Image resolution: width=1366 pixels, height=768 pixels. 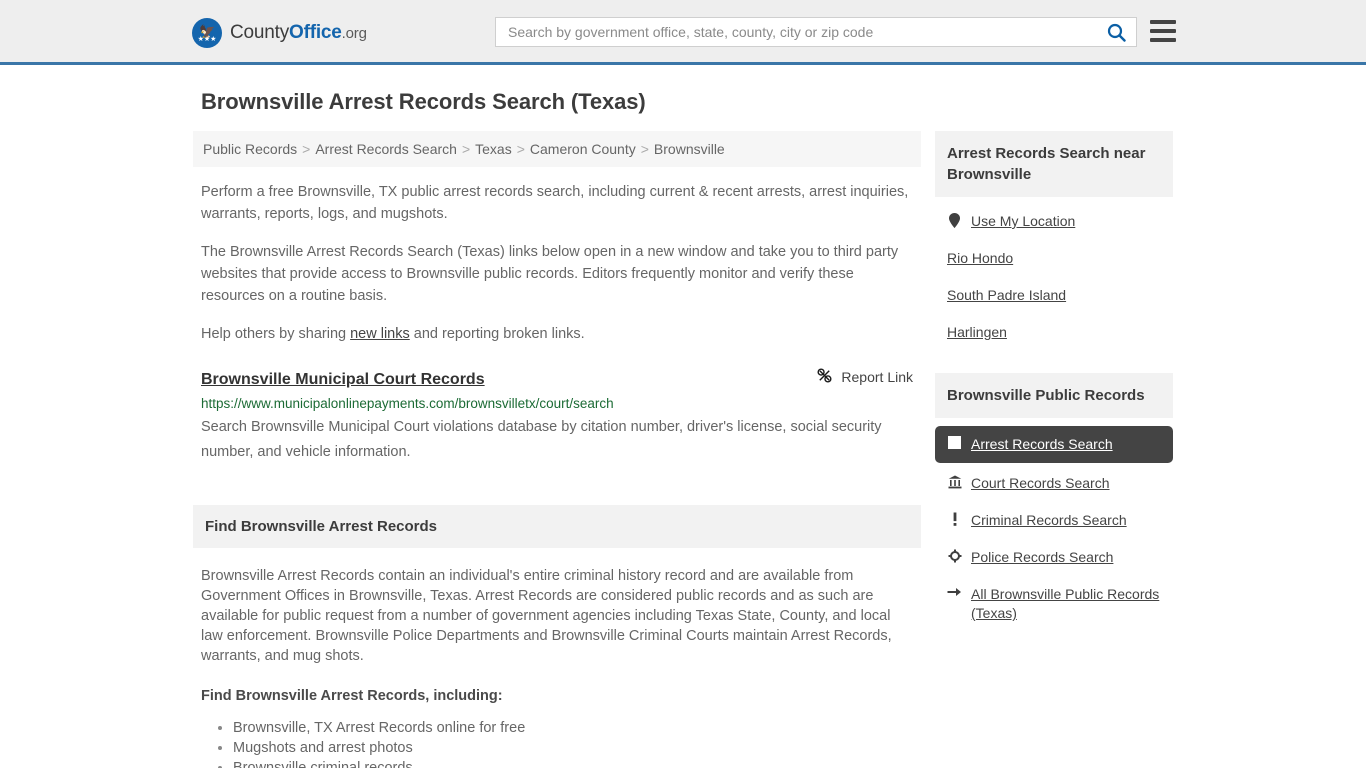 I want to click on site-header: 🦅 ★★★ CountyOffice.org, so click(x=683, y=32).